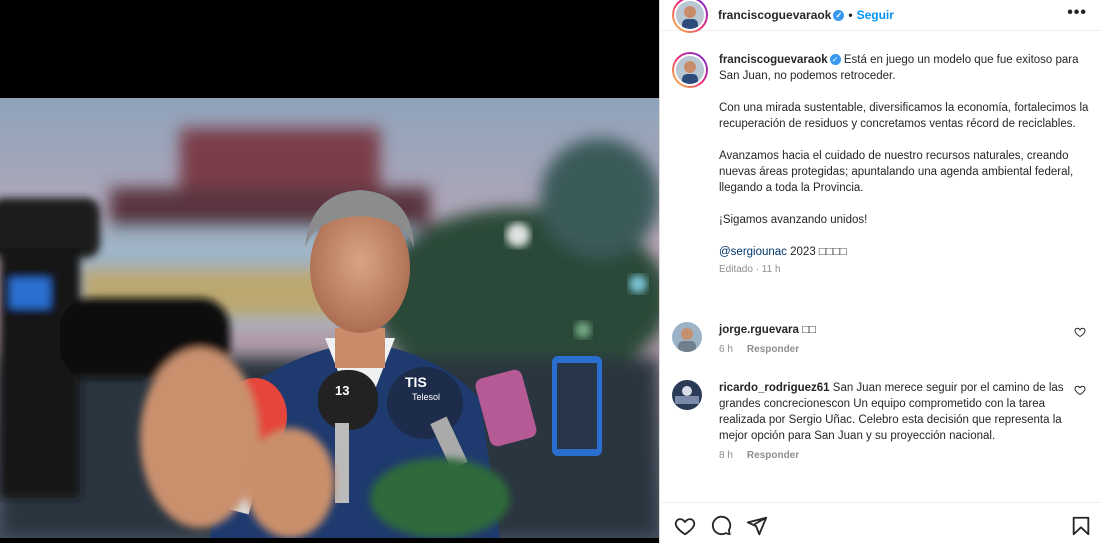 This screenshot has width=1101, height=543. I want to click on mic-label-telesol: Telesol, so click(426, 397).